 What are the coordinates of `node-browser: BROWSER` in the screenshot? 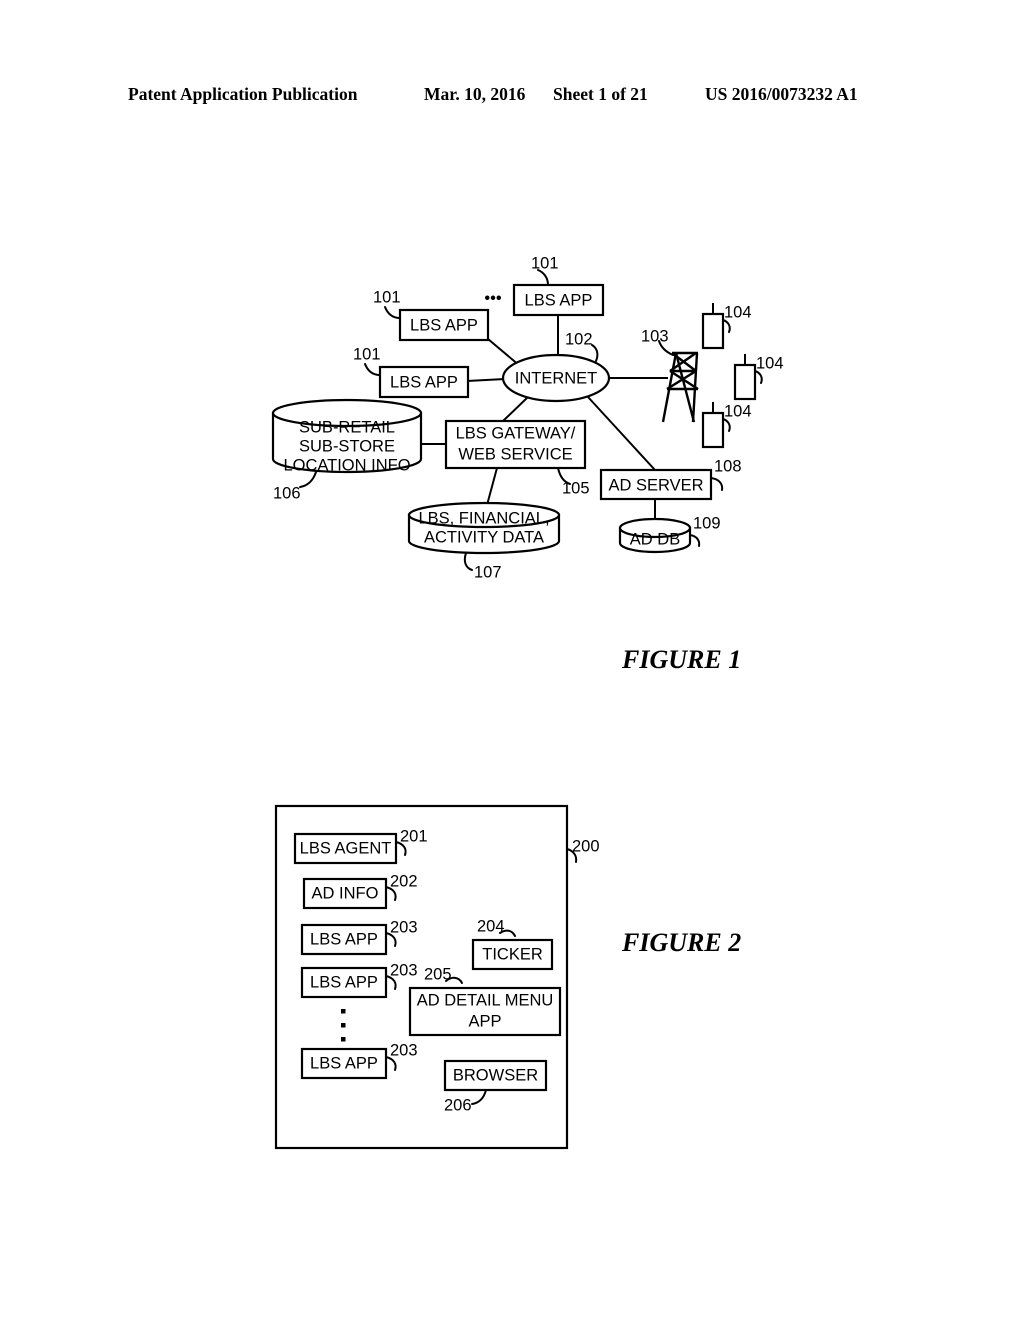 It's located at (495, 1075).